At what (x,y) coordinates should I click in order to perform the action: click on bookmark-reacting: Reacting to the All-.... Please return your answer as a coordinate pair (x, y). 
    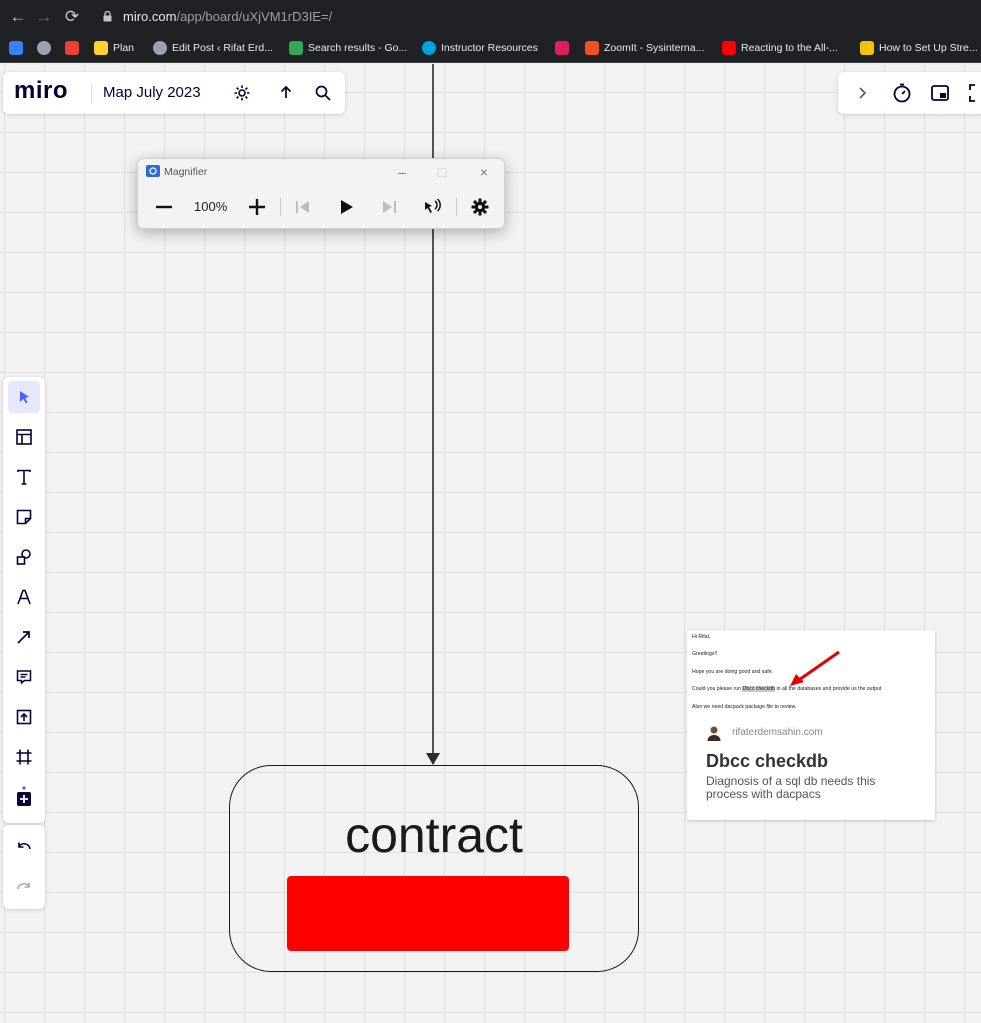
    Looking at the image, I should click on (780, 48).